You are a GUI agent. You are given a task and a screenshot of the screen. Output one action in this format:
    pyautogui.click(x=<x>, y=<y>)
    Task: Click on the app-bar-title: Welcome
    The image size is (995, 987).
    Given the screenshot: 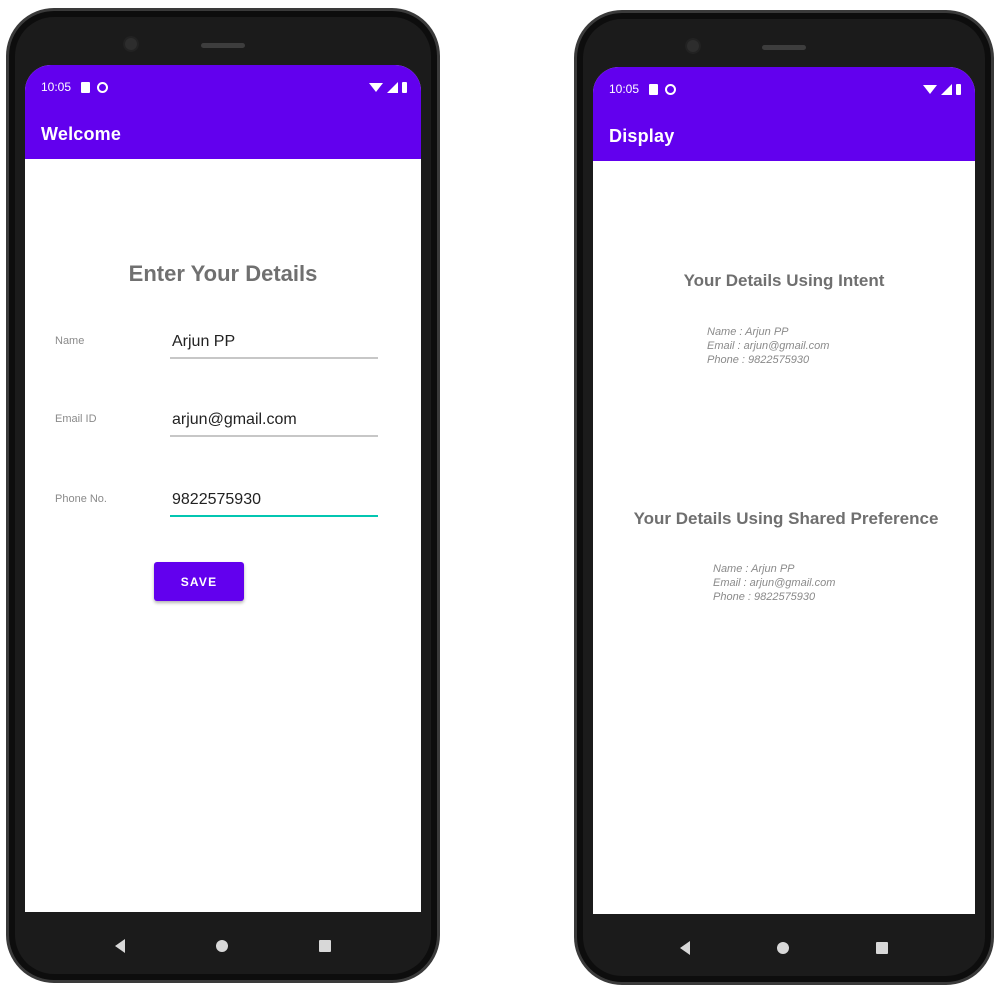 What is the action you would take?
    pyautogui.click(x=223, y=134)
    